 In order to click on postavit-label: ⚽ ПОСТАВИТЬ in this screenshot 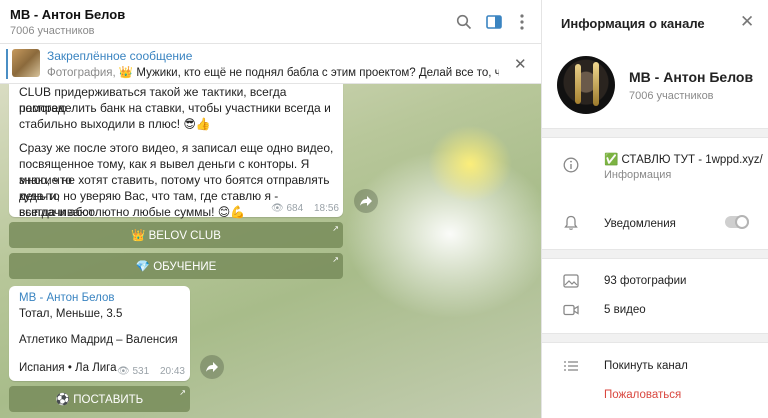, I will do `click(99, 400)`.